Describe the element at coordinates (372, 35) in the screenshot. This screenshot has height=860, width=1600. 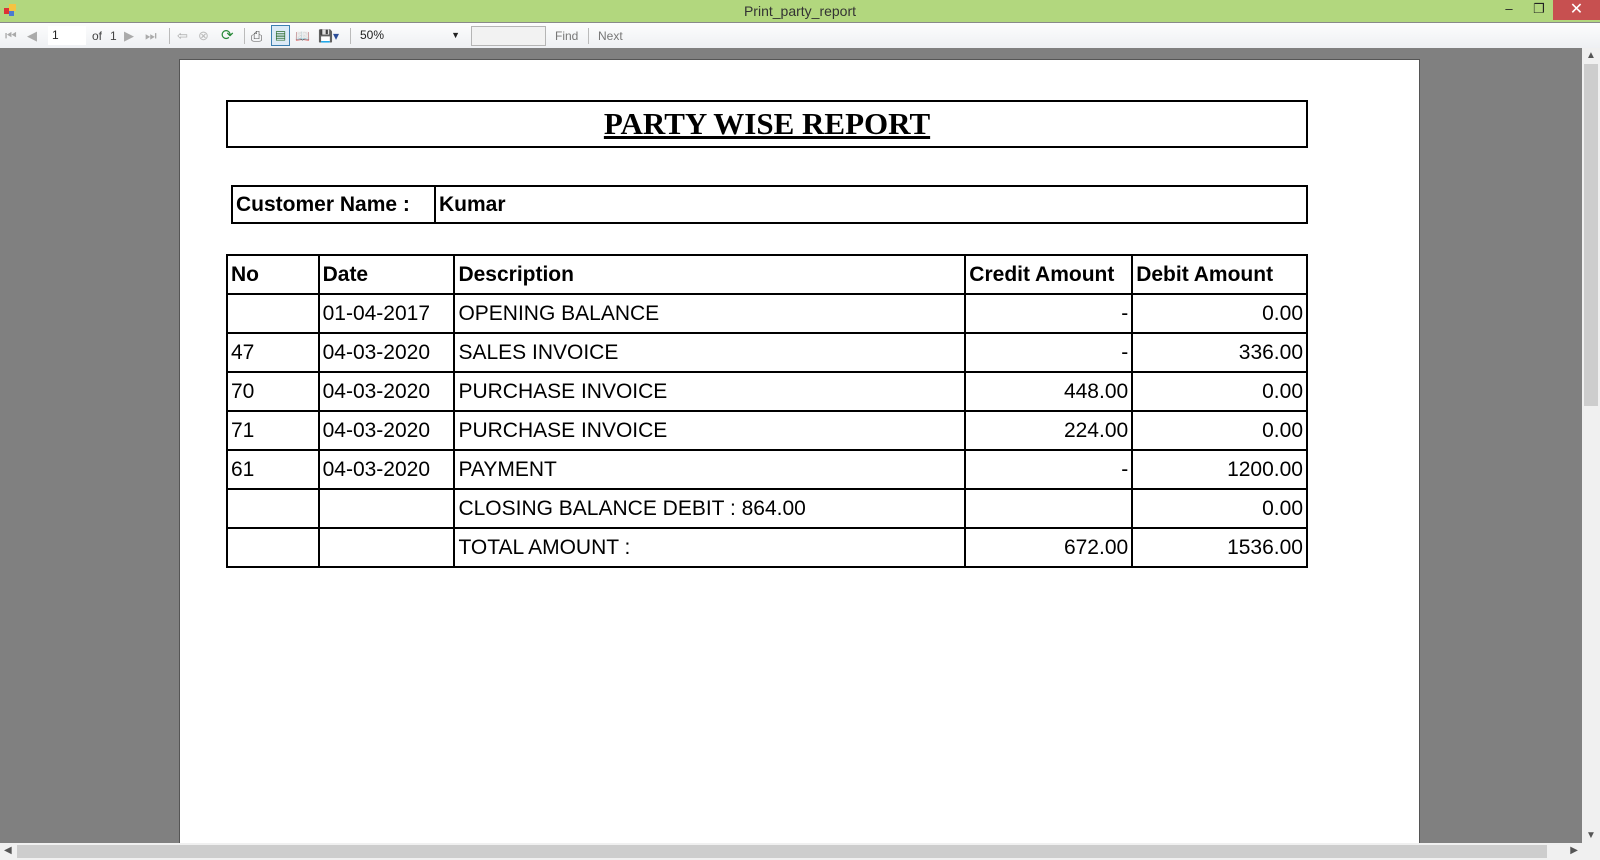
I see `zoom-value: 50%` at that location.